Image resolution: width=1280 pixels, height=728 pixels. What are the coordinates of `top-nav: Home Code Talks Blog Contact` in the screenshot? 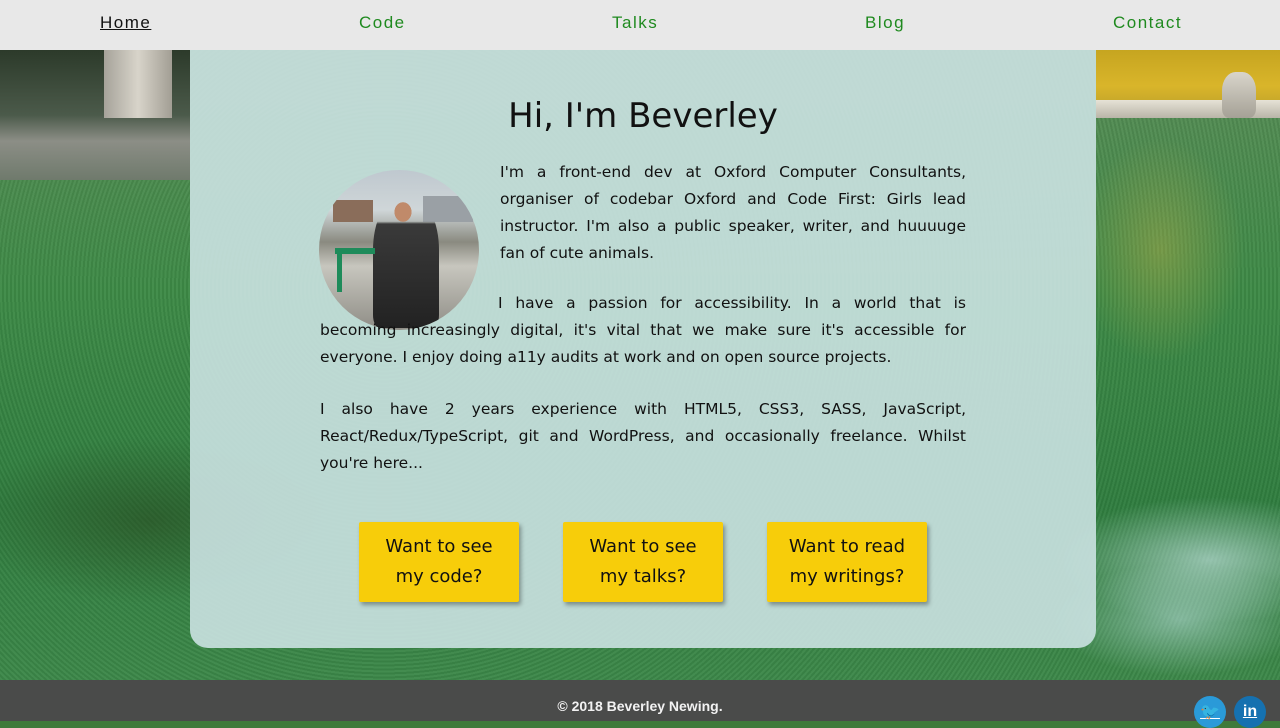 It's located at (640, 25).